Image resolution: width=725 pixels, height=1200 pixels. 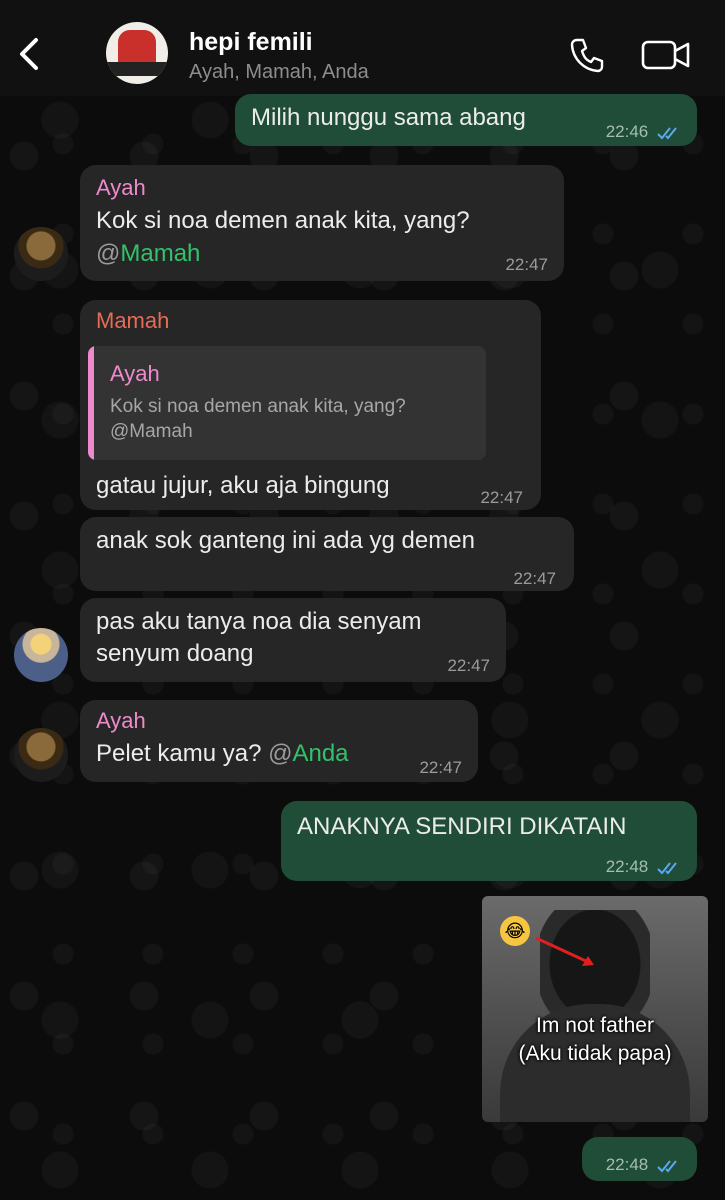 I want to click on mention-link: @Anda, so click(x=308, y=753).